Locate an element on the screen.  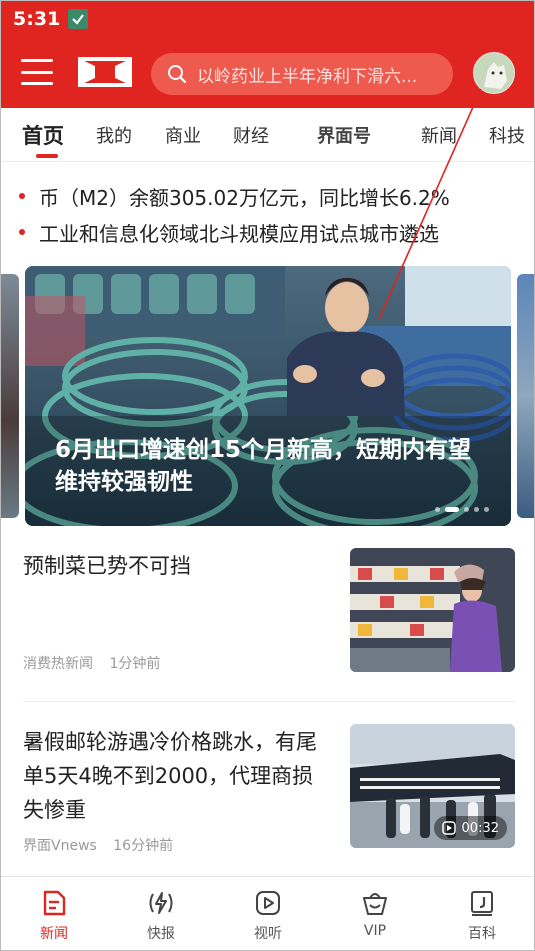
nav-label: 新闻 is located at coordinates (54, 934).